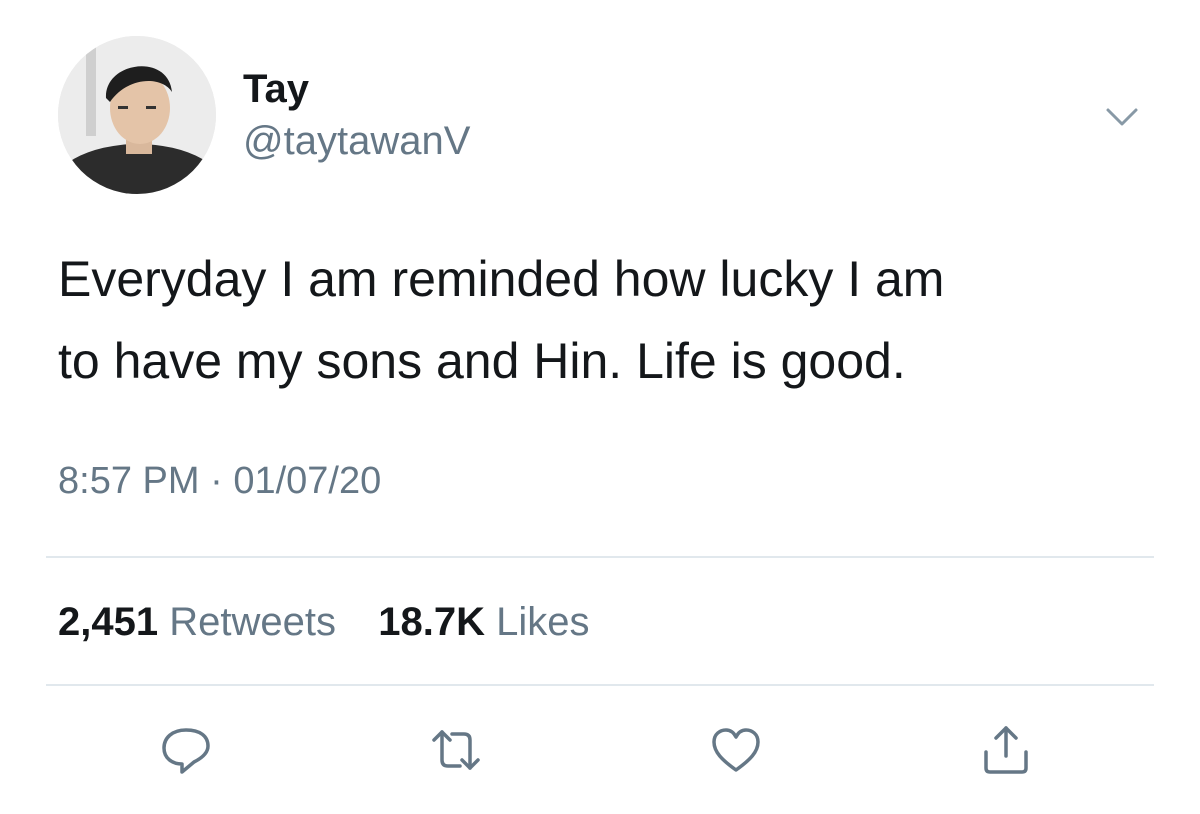  What do you see at coordinates (252, 622) in the screenshot?
I see `retweets-label: Retweets` at bounding box center [252, 622].